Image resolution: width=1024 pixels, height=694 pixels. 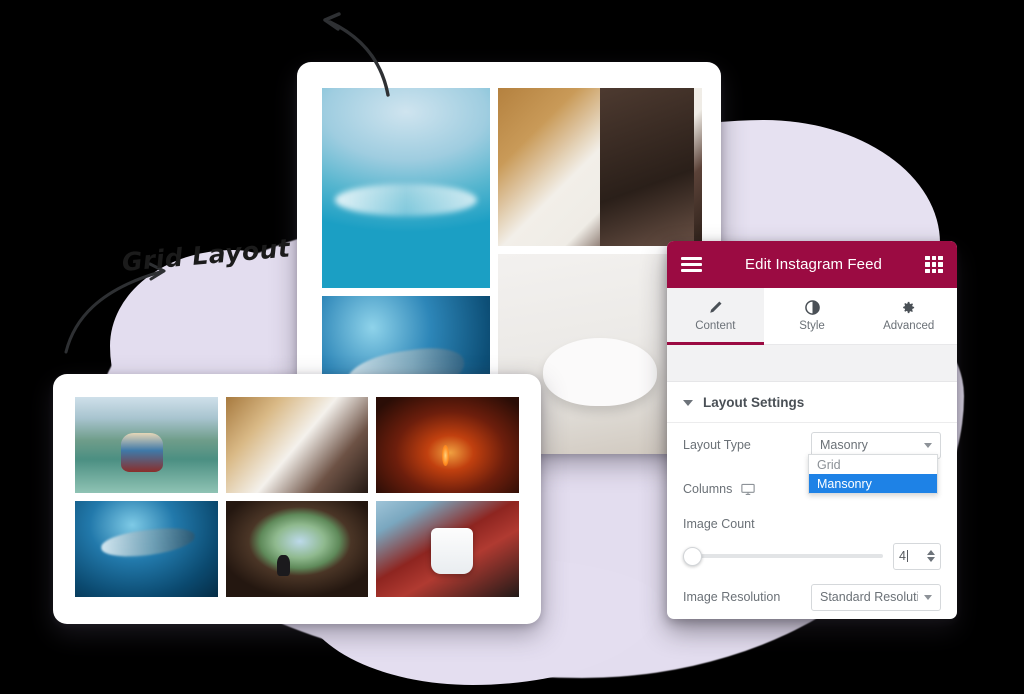 I want to click on slider-handle, so click(x=692, y=556).